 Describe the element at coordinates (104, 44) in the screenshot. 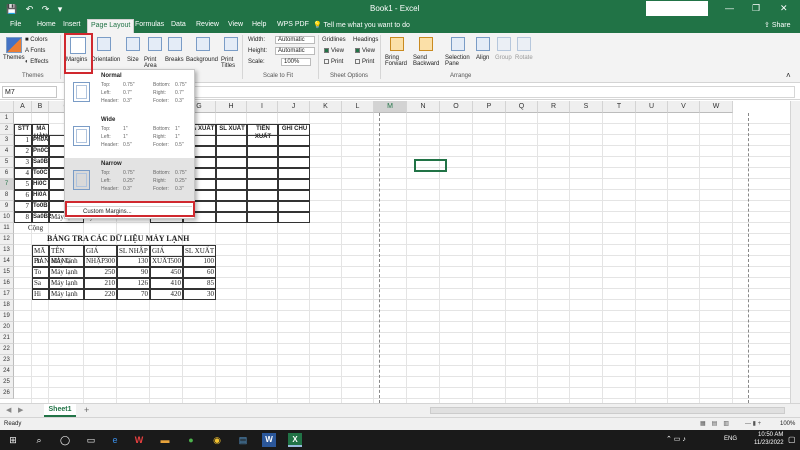

I see `orientation-icon` at that location.